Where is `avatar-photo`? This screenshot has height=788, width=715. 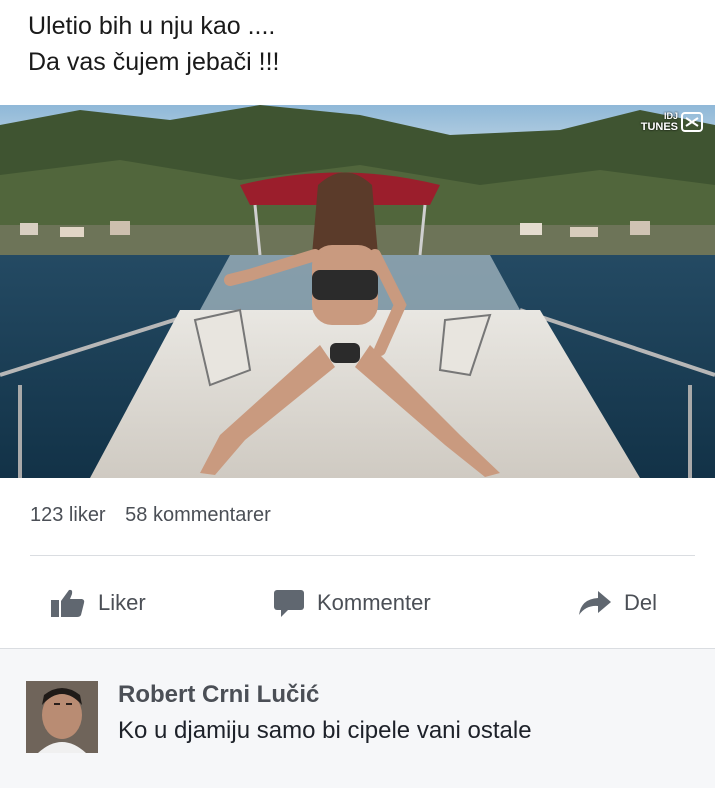 avatar-photo is located at coordinates (62, 717).